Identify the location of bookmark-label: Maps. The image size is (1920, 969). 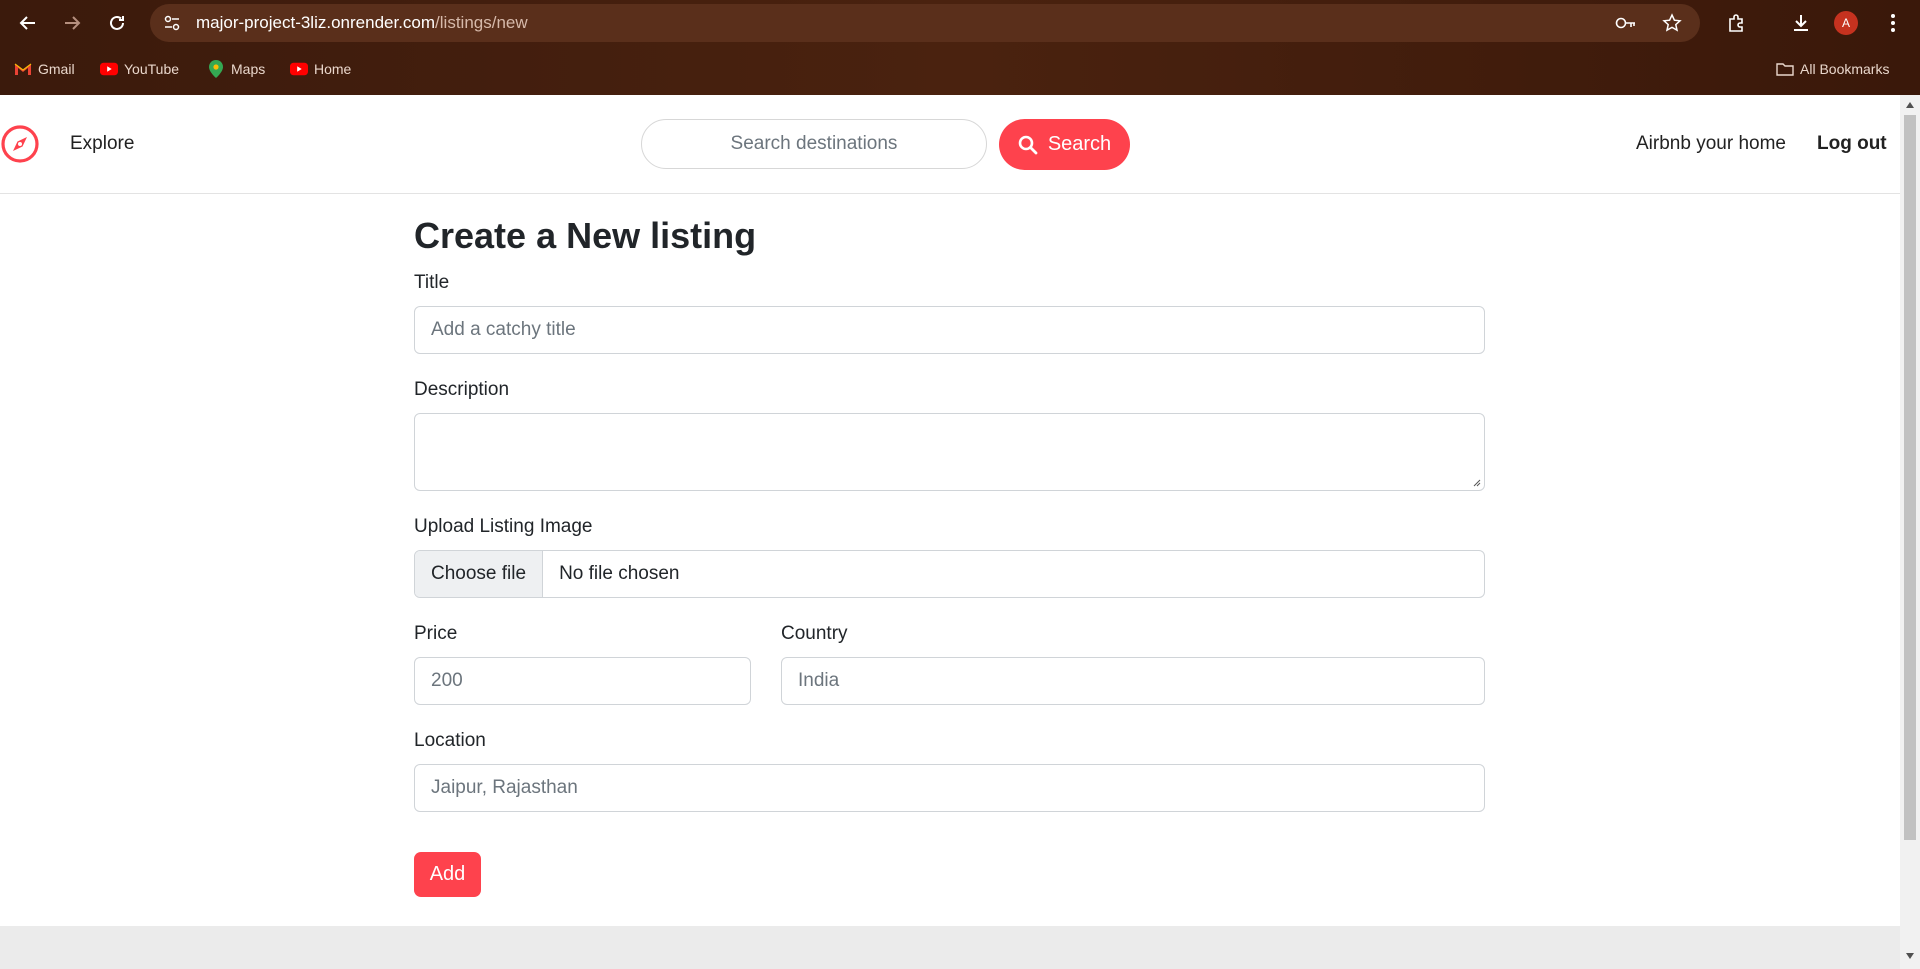
(248, 69).